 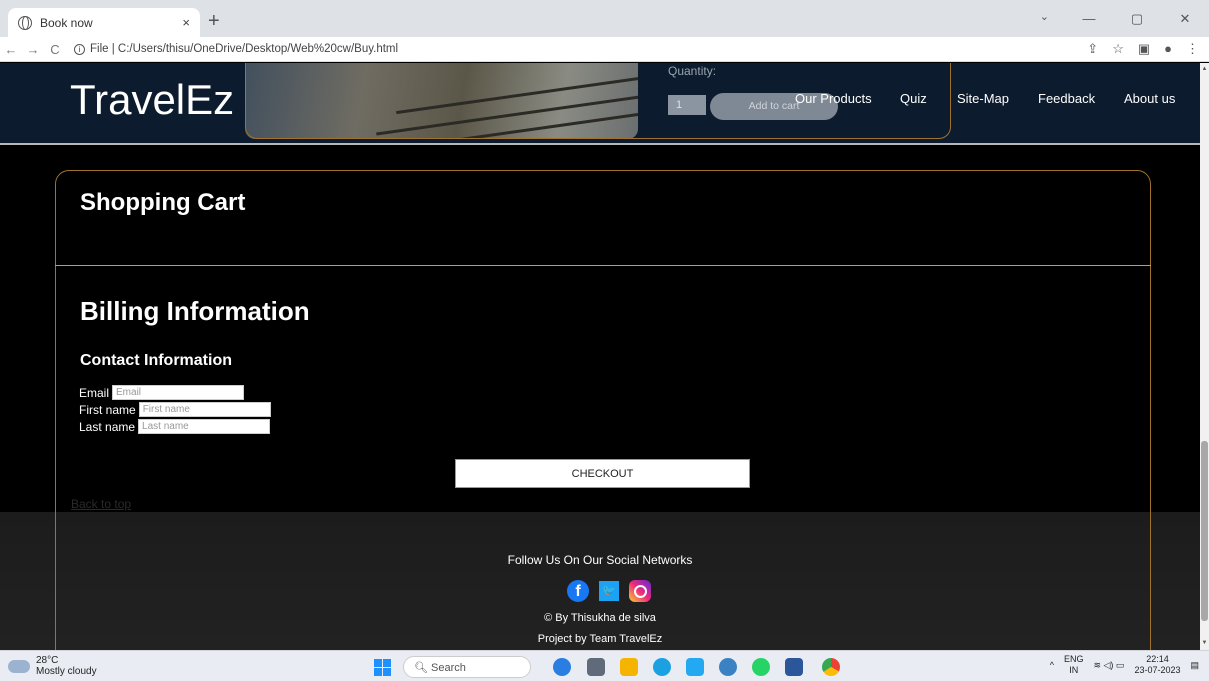 I want to click on nav-feedback: Feedback, so click(x=1066, y=98).